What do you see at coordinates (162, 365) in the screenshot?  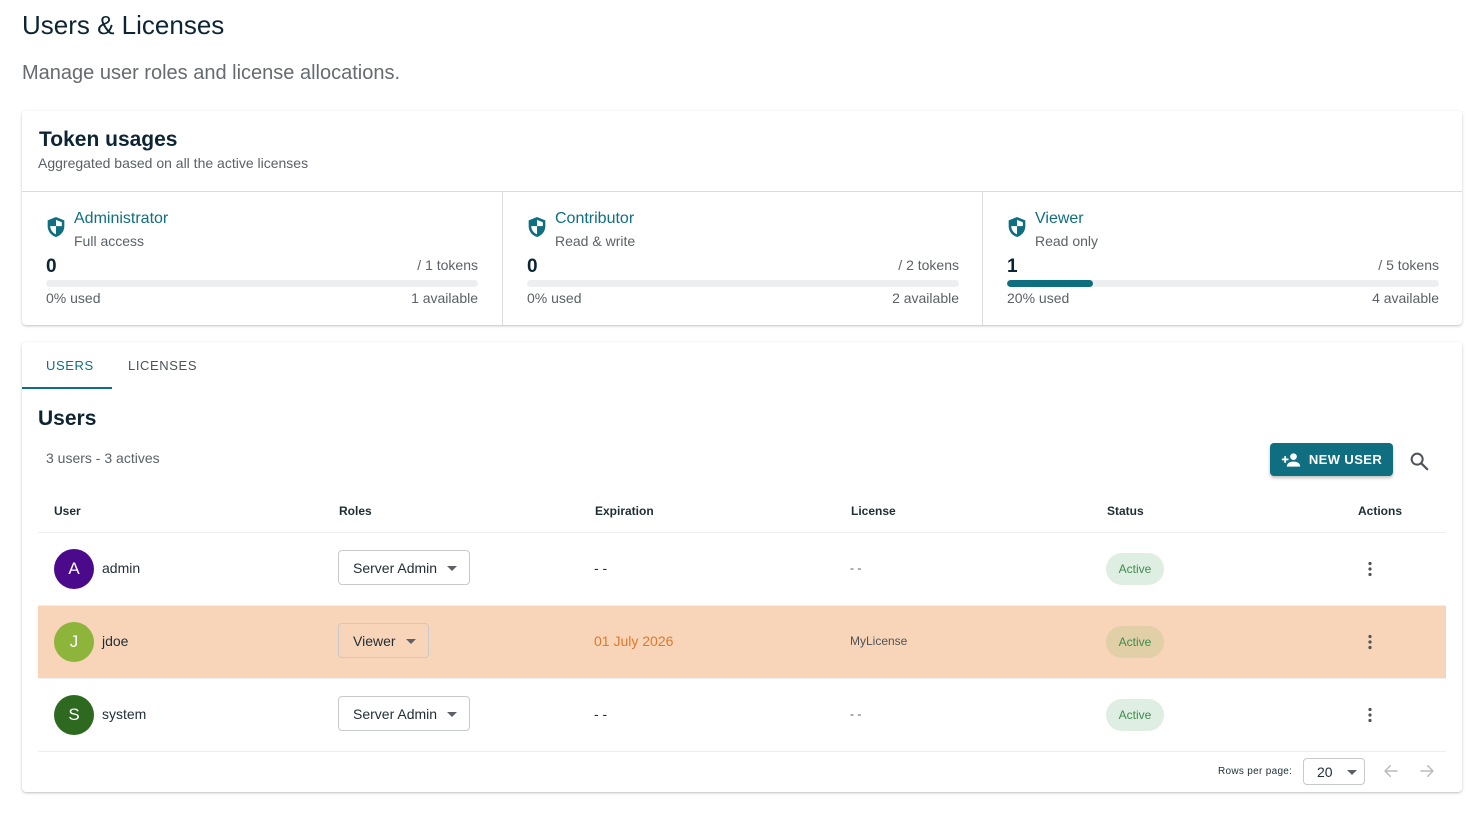 I see `tab-licenses: LICENSES` at bounding box center [162, 365].